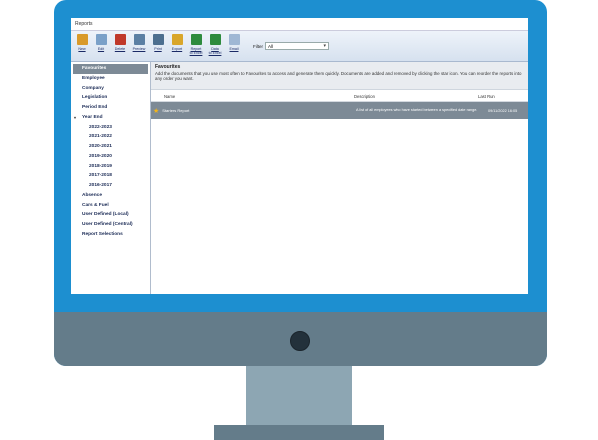  What do you see at coordinates (95, 107) in the screenshot?
I see `sidebar-item-label: Period End` at bounding box center [95, 107].